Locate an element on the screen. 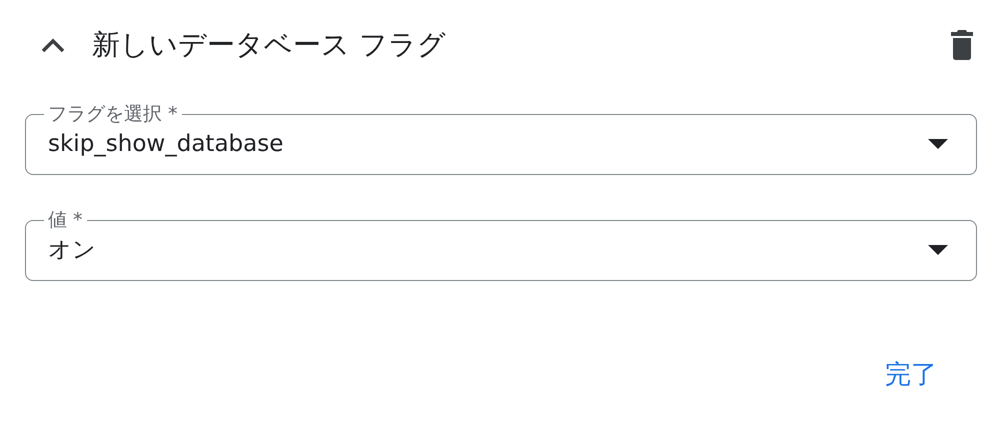 This screenshot has width=990, height=436. collapse-icon is located at coordinates (53, 45).